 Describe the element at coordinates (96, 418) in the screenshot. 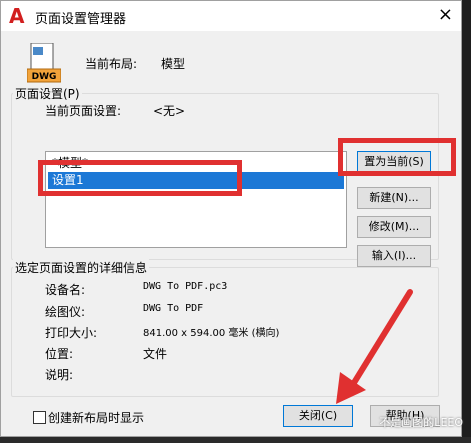

I see `show-on-new-layout-label: 创建新布局时显示` at that location.